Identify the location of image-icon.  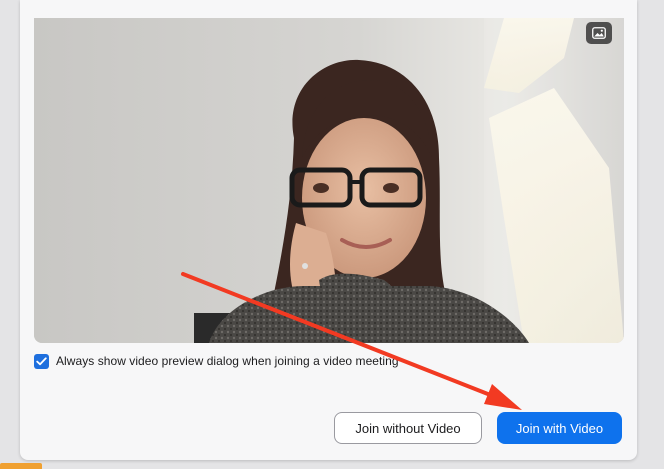
(599, 33).